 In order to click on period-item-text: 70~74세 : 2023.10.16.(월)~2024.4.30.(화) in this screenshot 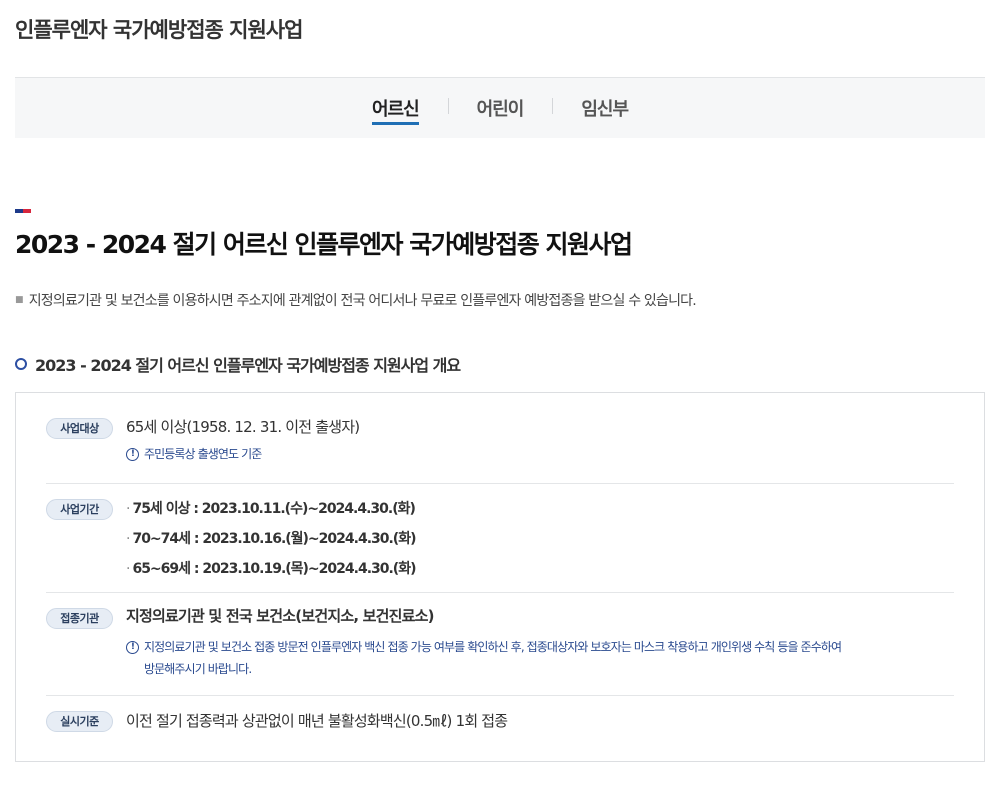, I will do `click(274, 539)`.